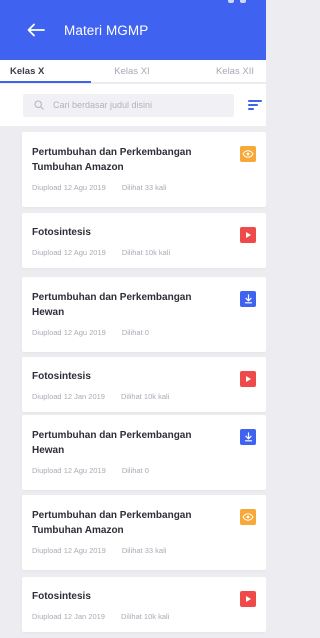  Describe the element at coordinates (255, 101) in the screenshot. I see `filter-icon` at that location.